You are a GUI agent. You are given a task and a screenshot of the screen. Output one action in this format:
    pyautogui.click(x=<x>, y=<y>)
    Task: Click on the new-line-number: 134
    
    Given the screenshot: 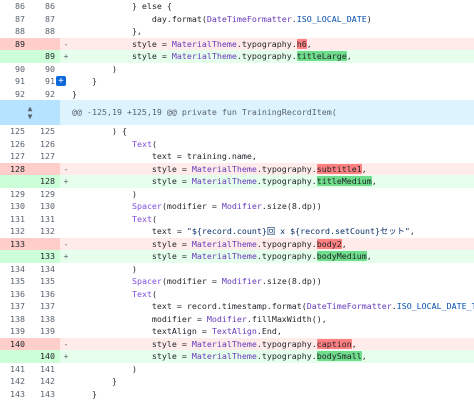 What is the action you would take?
    pyautogui.click(x=45, y=268)
    